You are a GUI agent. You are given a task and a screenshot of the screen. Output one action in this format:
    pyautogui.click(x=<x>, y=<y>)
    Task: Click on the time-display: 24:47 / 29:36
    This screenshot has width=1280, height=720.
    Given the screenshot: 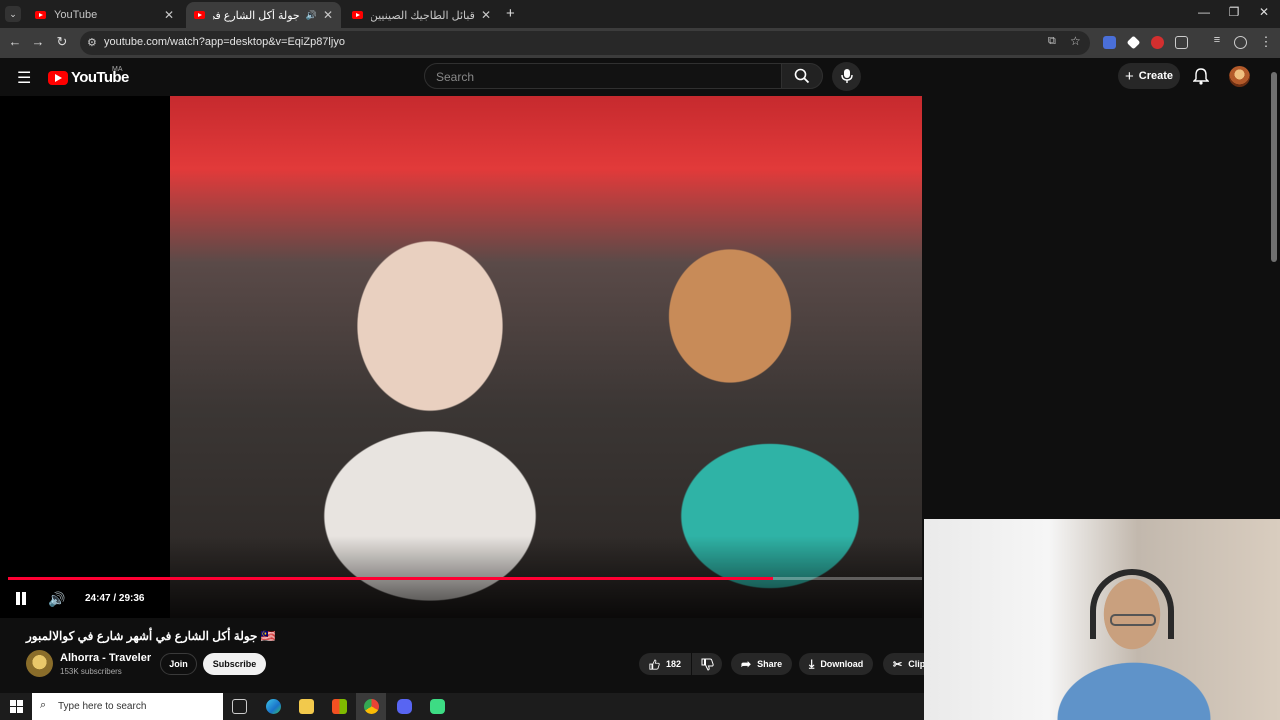 What is the action you would take?
    pyautogui.click(x=115, y=598)
    